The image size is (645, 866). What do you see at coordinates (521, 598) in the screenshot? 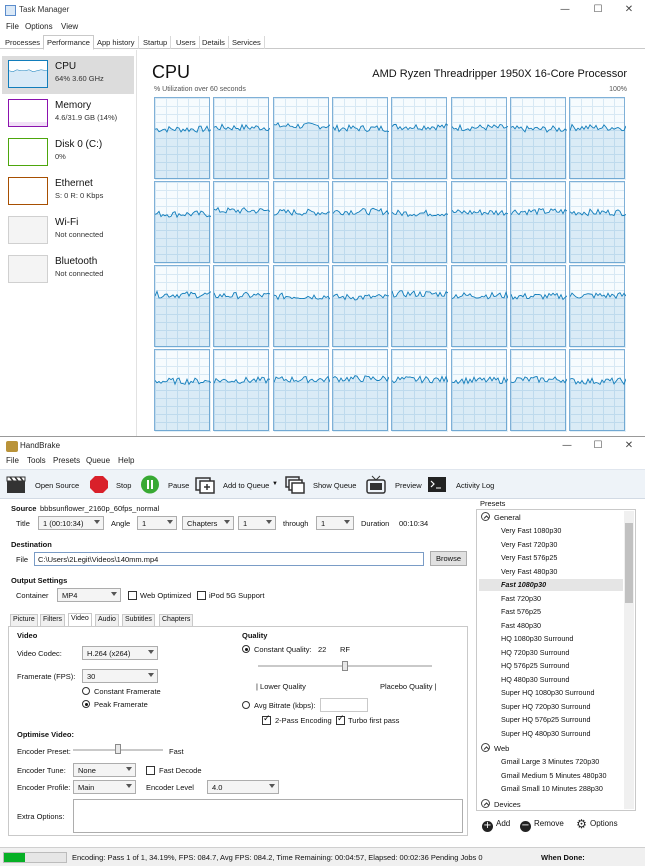
I see `preset-item: Fast 720p30` at bounding box center [521, 598].